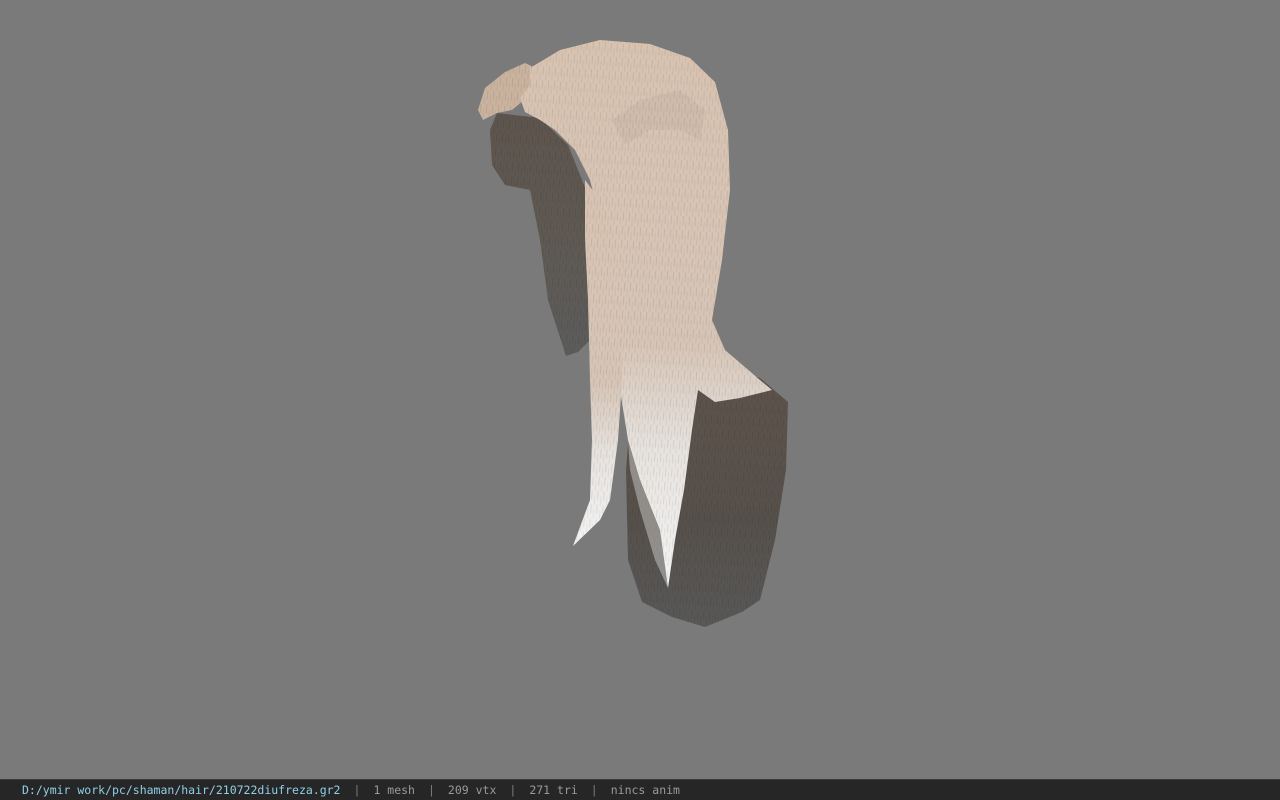 This screenshot has width=1280, height=800. What do you see at coordinates (394, 790) in the screenshot?
I see `mesh-count: 1 mesh` at bounding box center [394, 790].